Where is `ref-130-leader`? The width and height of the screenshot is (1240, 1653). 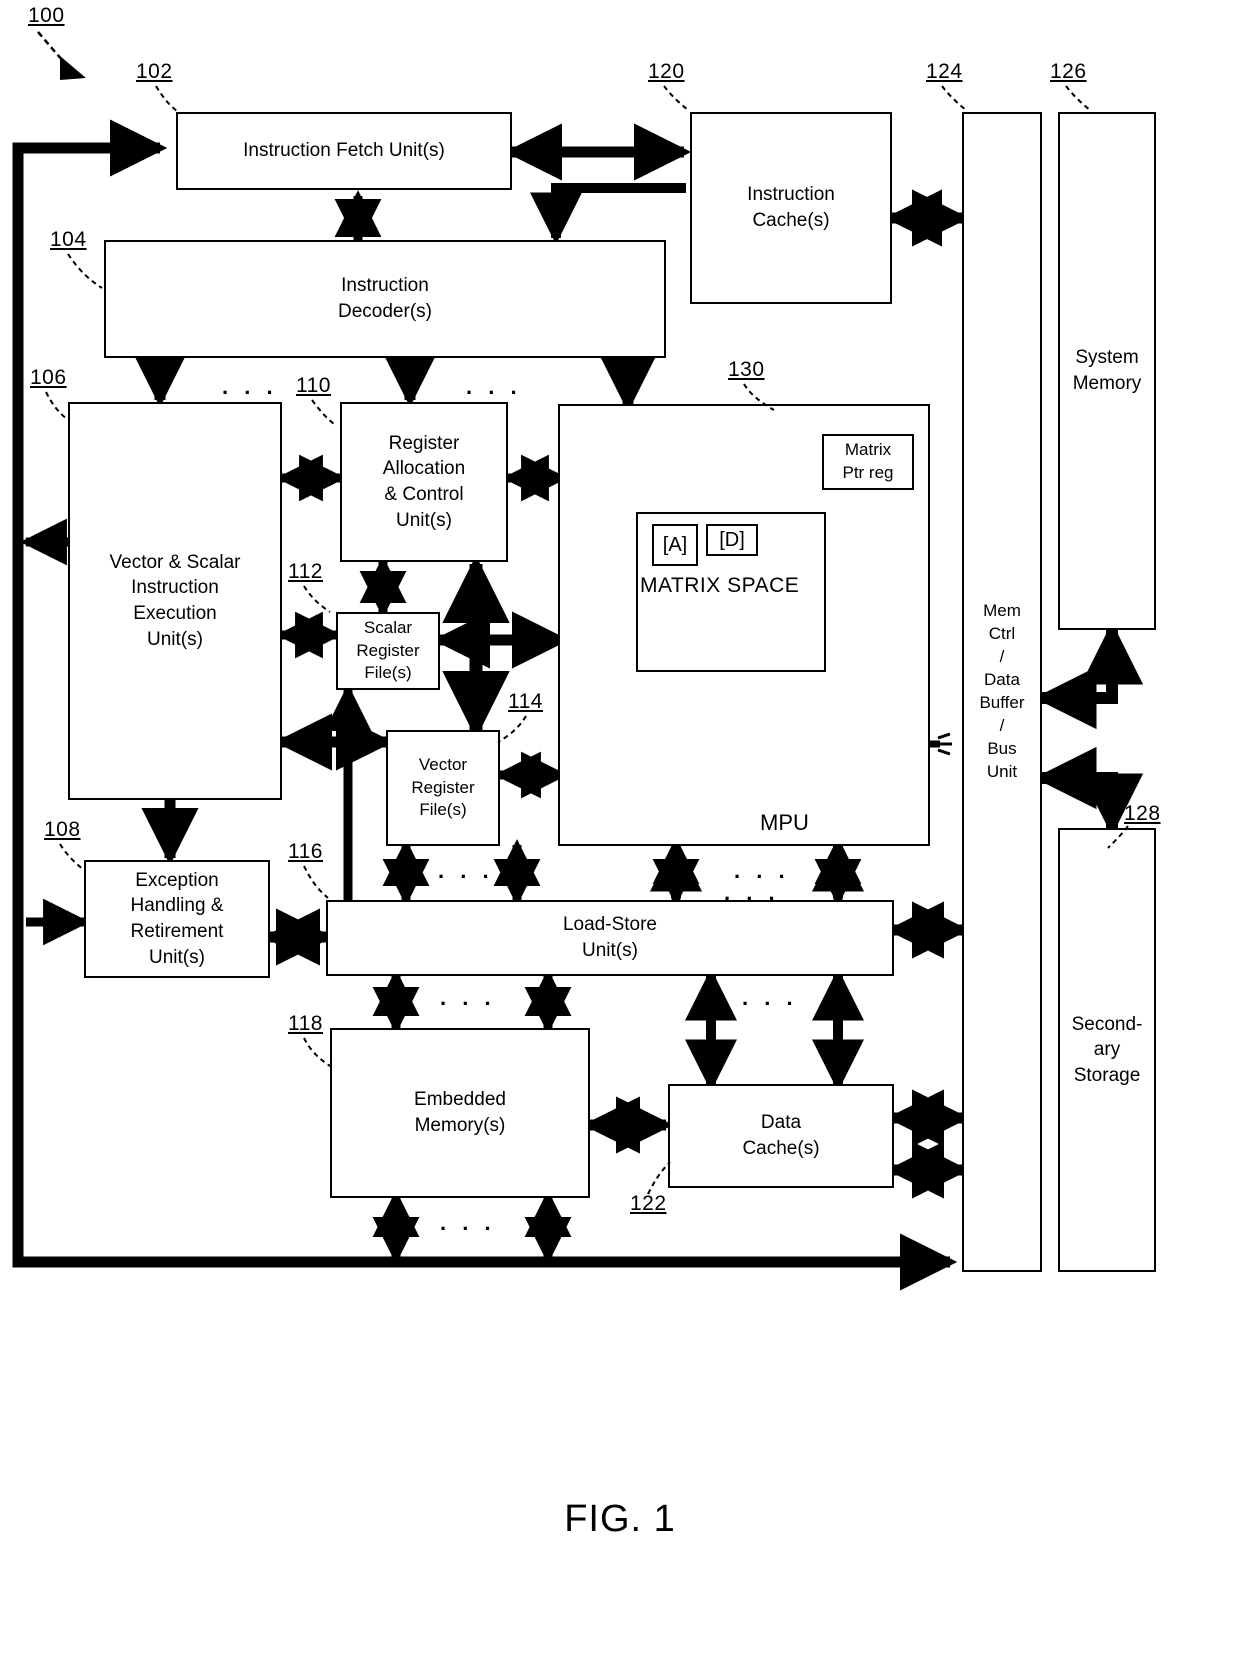
ref-130-leader is located at coordinates (759, 397).